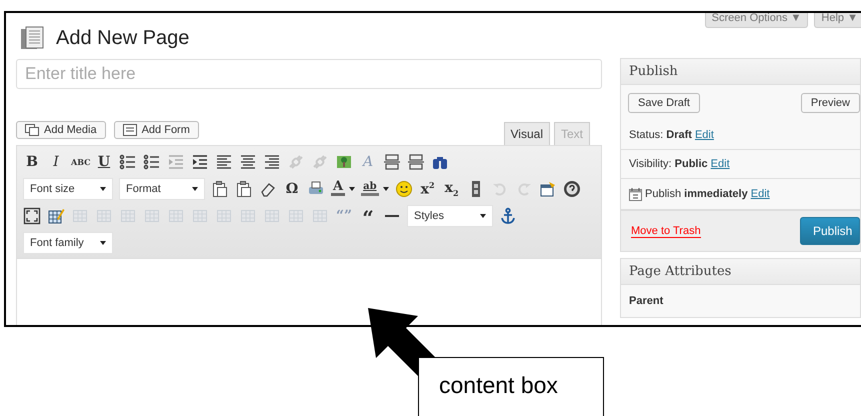  I want to click on smiley-icon, so click(403, 189).